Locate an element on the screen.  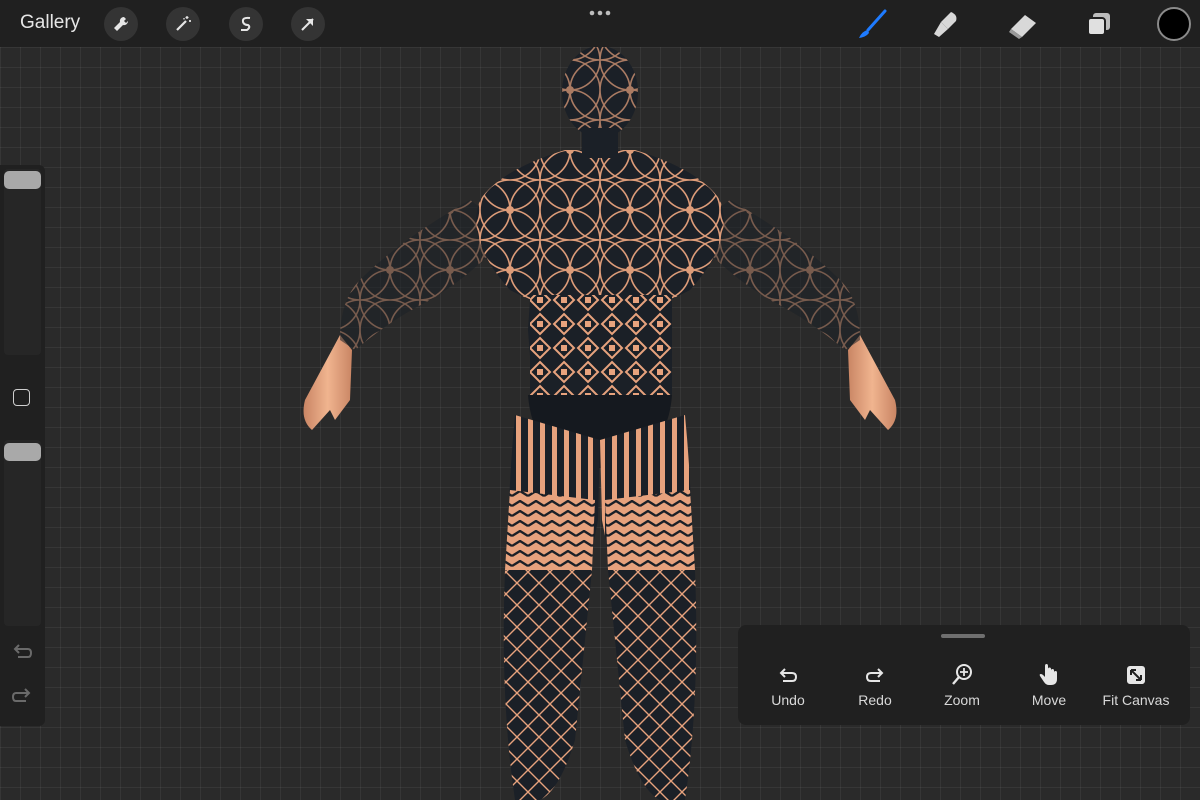
magic-wand-icon is located at coordinates (183, 24).